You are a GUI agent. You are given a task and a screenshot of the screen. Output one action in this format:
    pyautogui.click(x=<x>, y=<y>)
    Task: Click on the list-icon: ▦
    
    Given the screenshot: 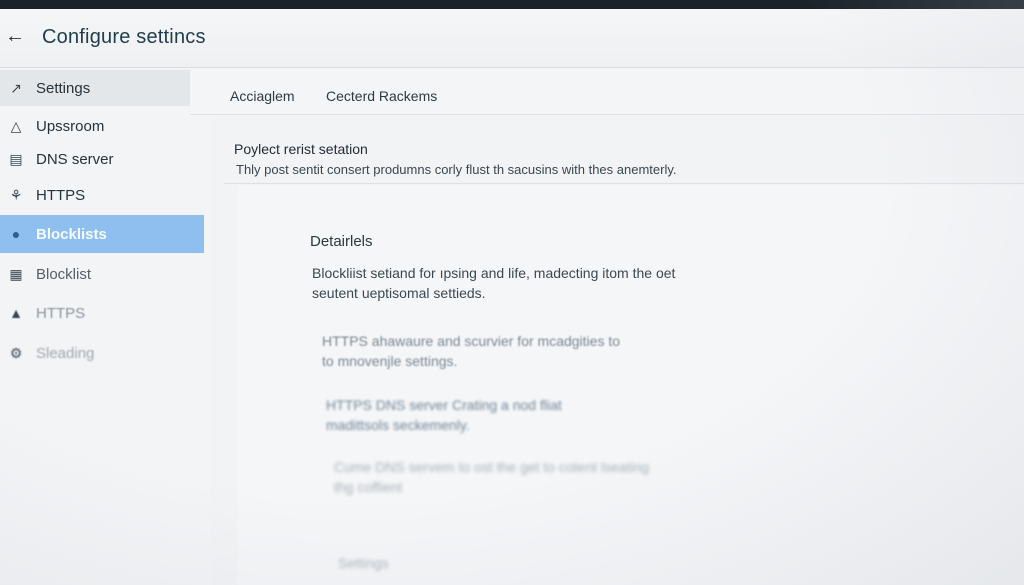 What is the action you would take?
    pyautogui.click(x=16, y=273)
    